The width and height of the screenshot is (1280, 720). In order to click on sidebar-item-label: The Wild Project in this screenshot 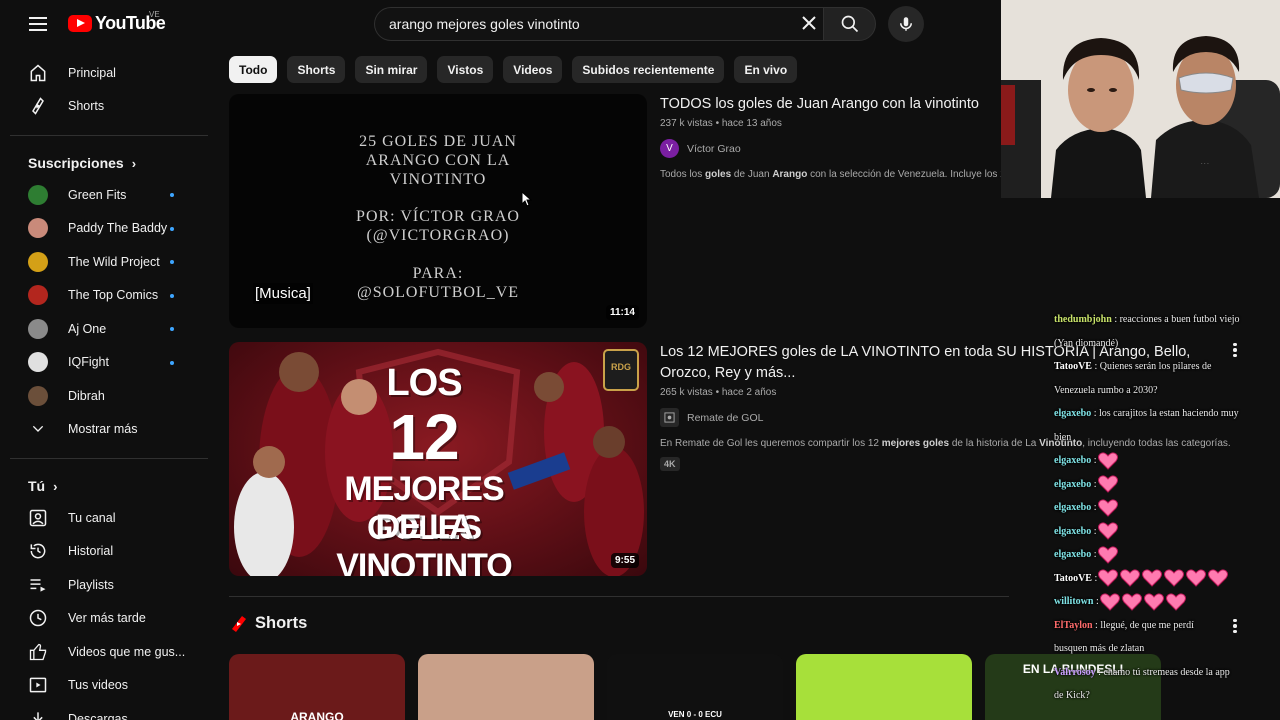, I will do `click(114, 261)`.